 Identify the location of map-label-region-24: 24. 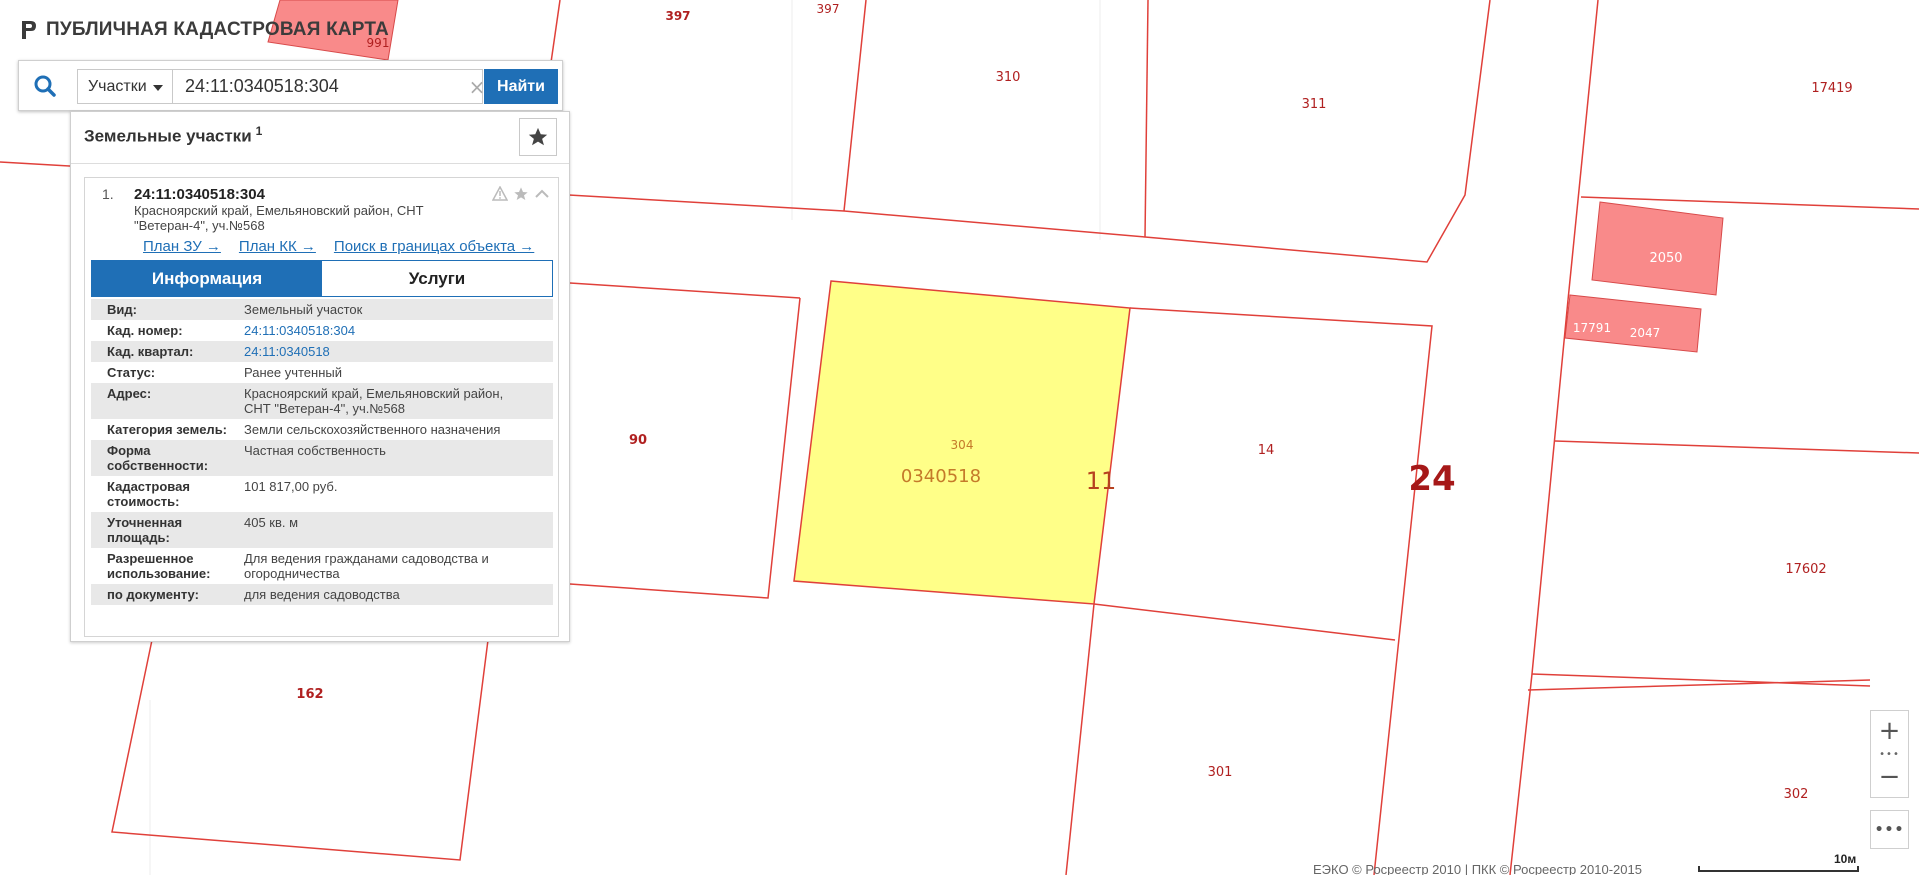
(1431, 479).